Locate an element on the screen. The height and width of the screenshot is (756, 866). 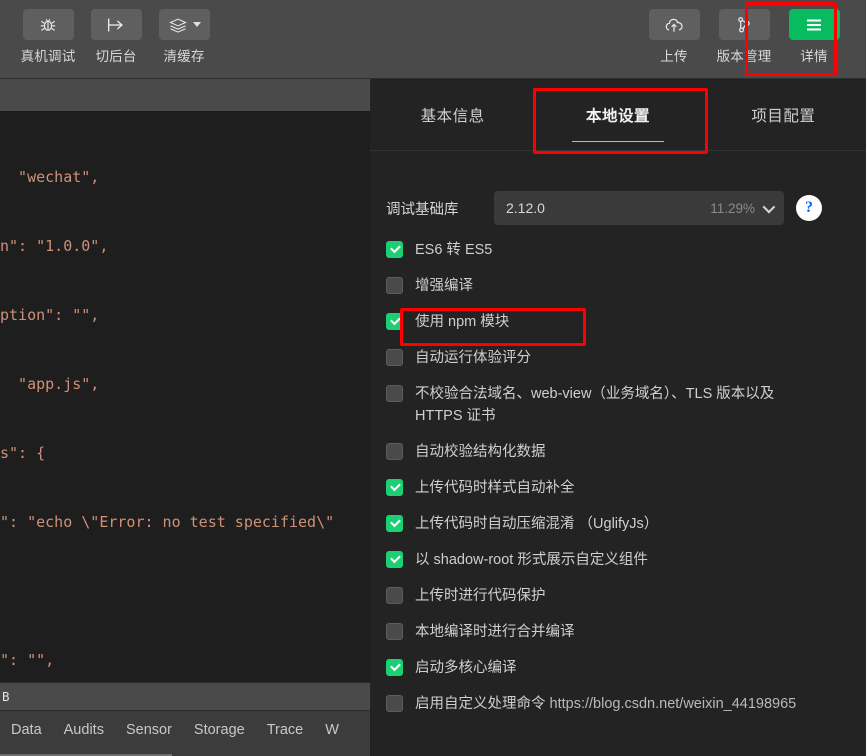
watermark-url: https://blog.csdn.net/weixin_44198965 is located at coordinates (671, 704).